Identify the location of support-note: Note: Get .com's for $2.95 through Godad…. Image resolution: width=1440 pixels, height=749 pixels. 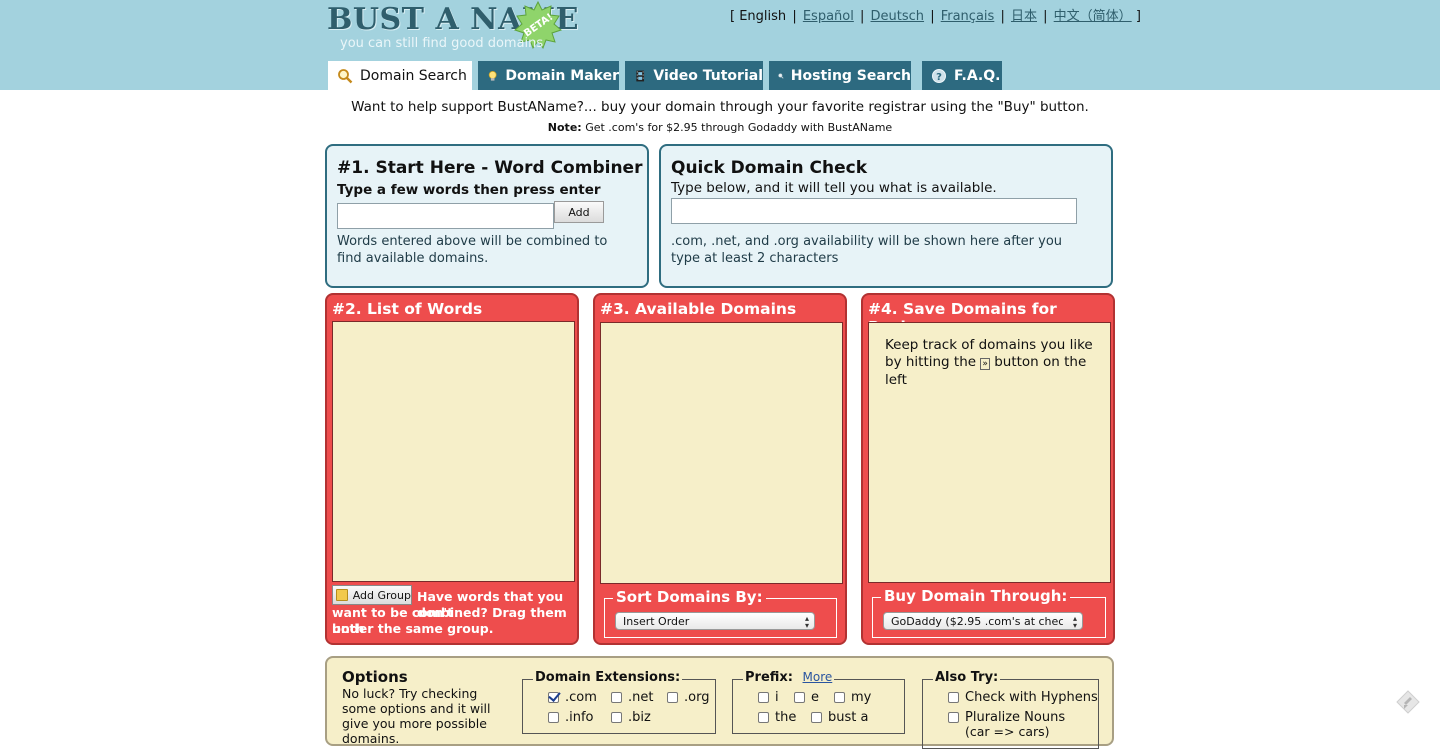
(720, 127).